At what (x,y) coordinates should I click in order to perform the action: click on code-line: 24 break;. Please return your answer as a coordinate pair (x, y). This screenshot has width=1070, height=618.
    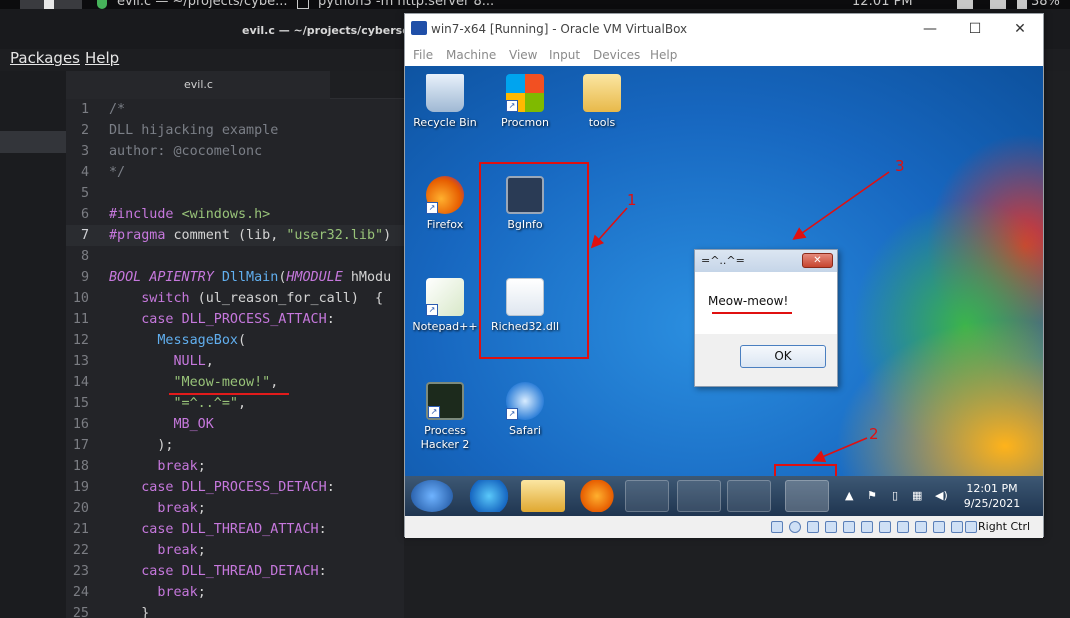
    Looking at the image, I should click on (235, 592).